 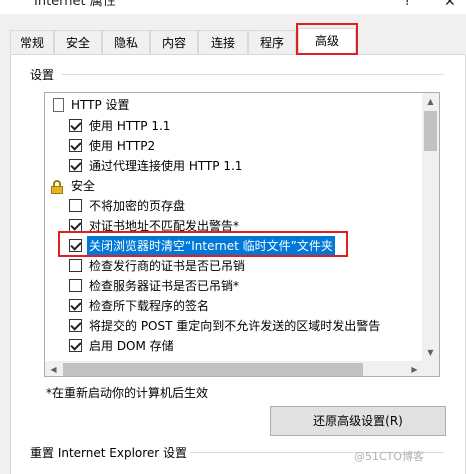 What do you see at coordinates (174, 42) in the screenshot?
I see `tab-content: 内容` at bounding box center [174, 42].